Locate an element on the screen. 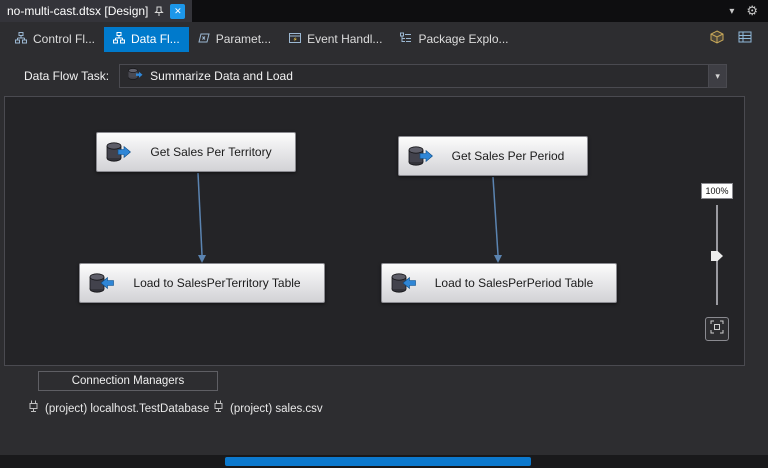 The width and height of the screenshot is (768, 468). connection-manager-label: (project) sales.csv is located at coordinates (276, 408).